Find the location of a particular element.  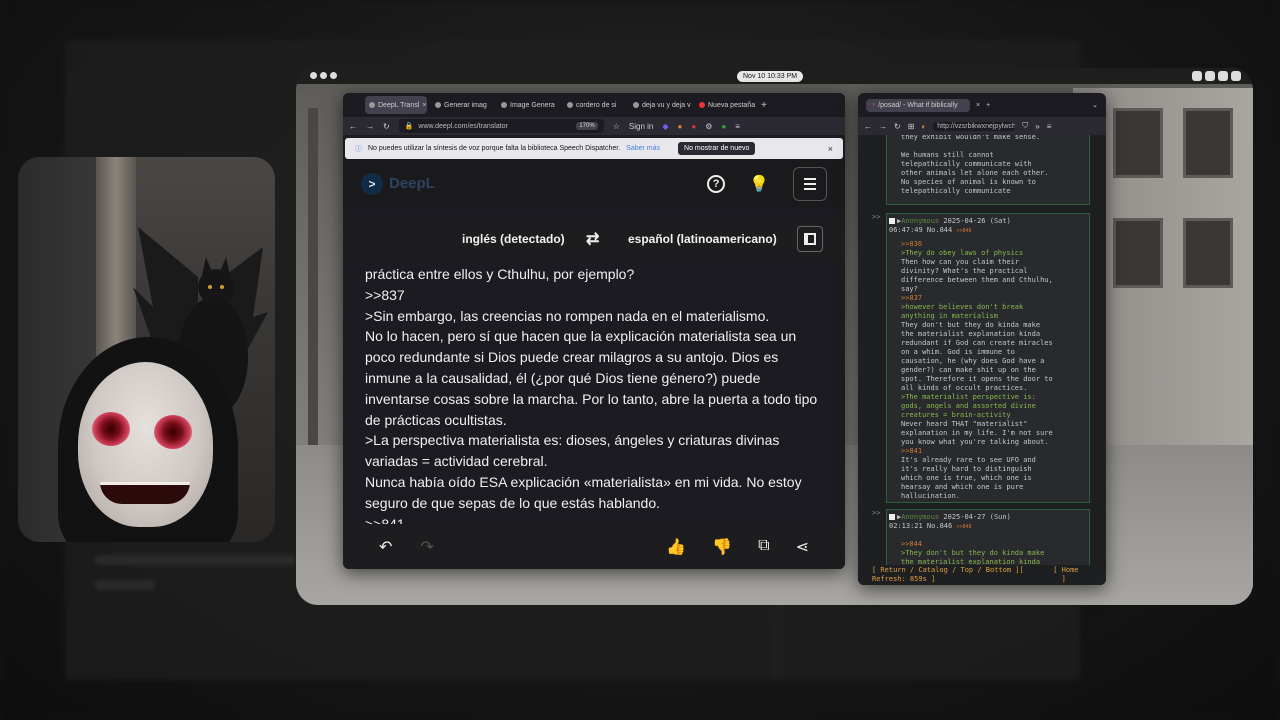

post-number: 06:47:49 No.844 is located at coordinates (920, 230).